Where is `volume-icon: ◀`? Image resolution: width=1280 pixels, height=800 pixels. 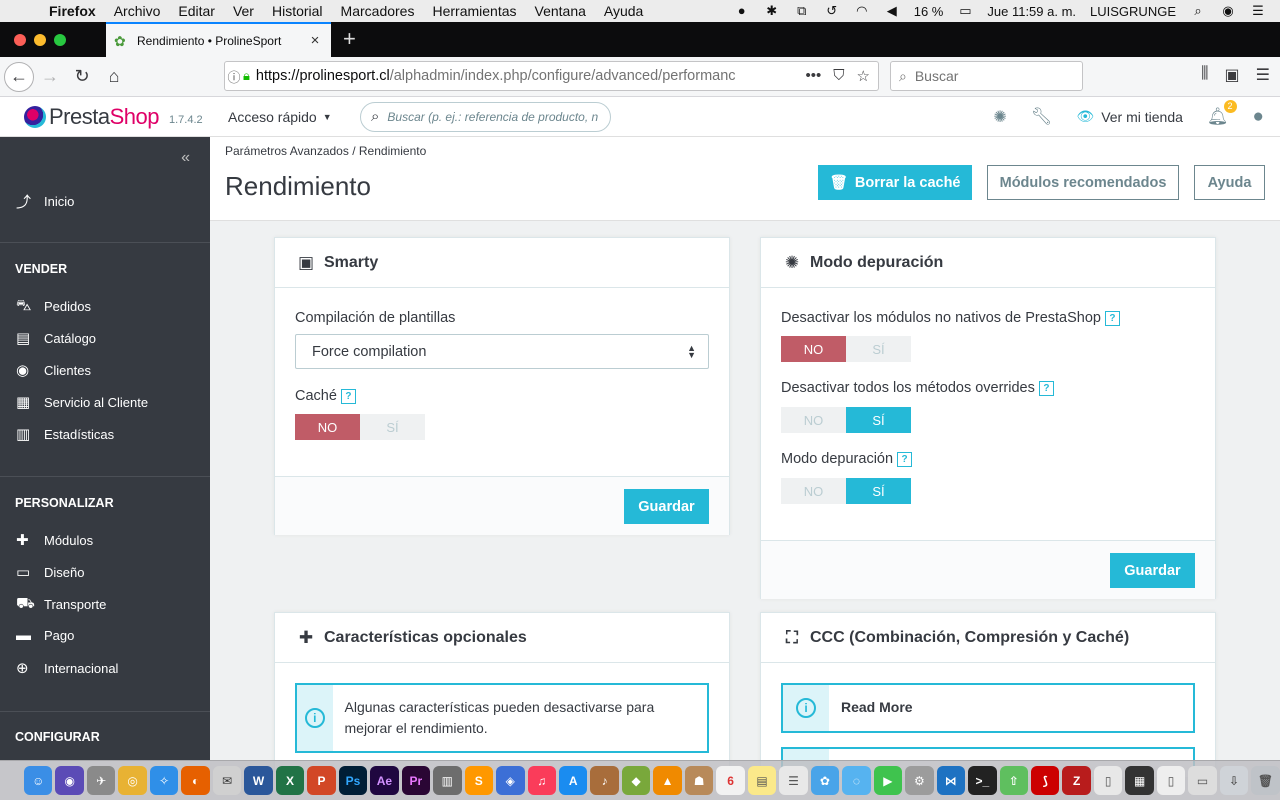 volume-icon: ◀ is located at coordinates (892, 11).